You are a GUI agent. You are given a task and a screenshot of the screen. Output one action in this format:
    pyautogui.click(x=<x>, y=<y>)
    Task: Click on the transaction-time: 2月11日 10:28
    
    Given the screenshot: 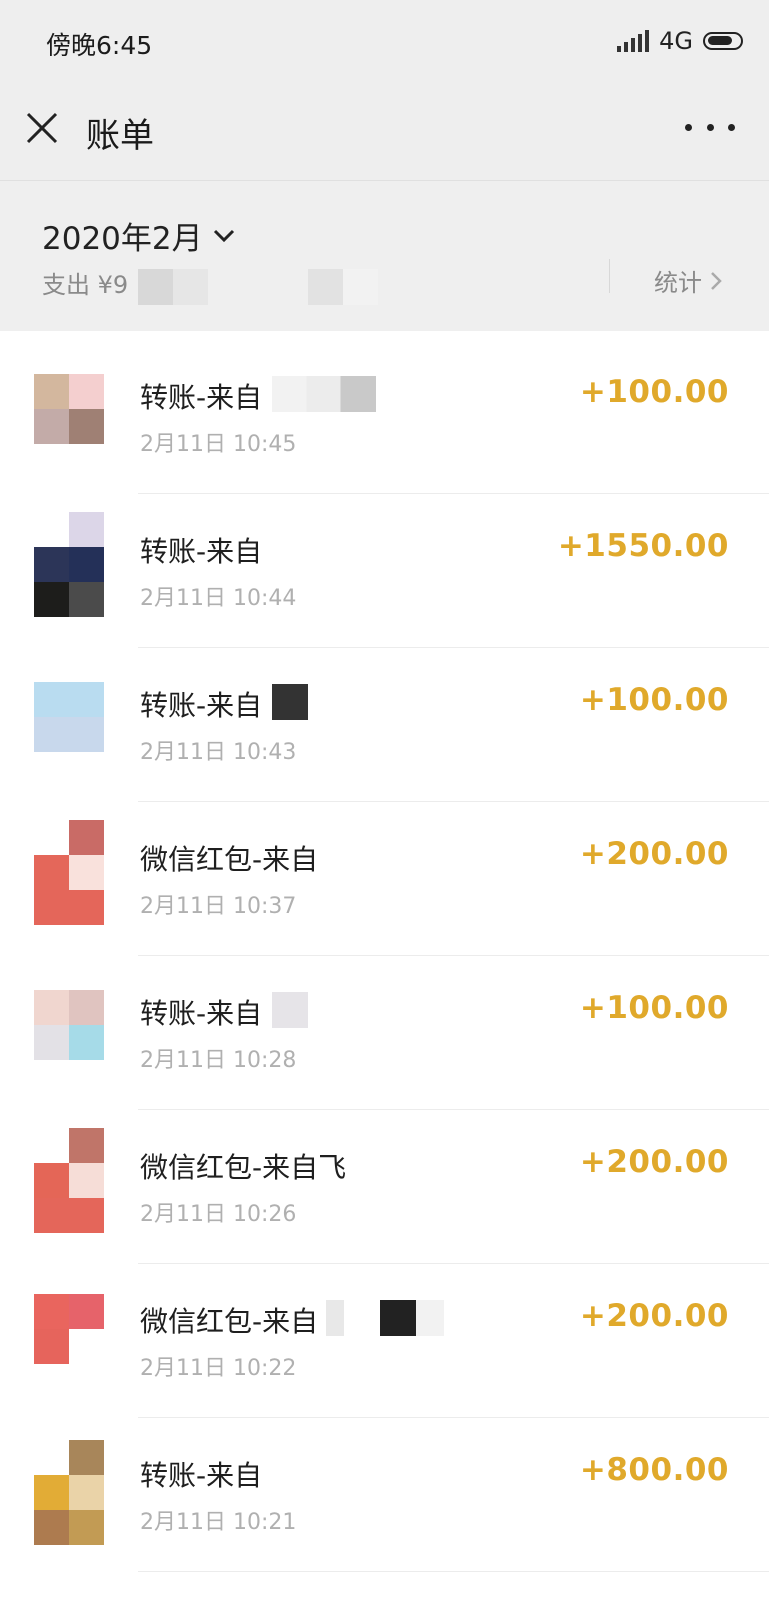 What is the action you would take?
    pyautogui.click(x=218, y=1060)
    